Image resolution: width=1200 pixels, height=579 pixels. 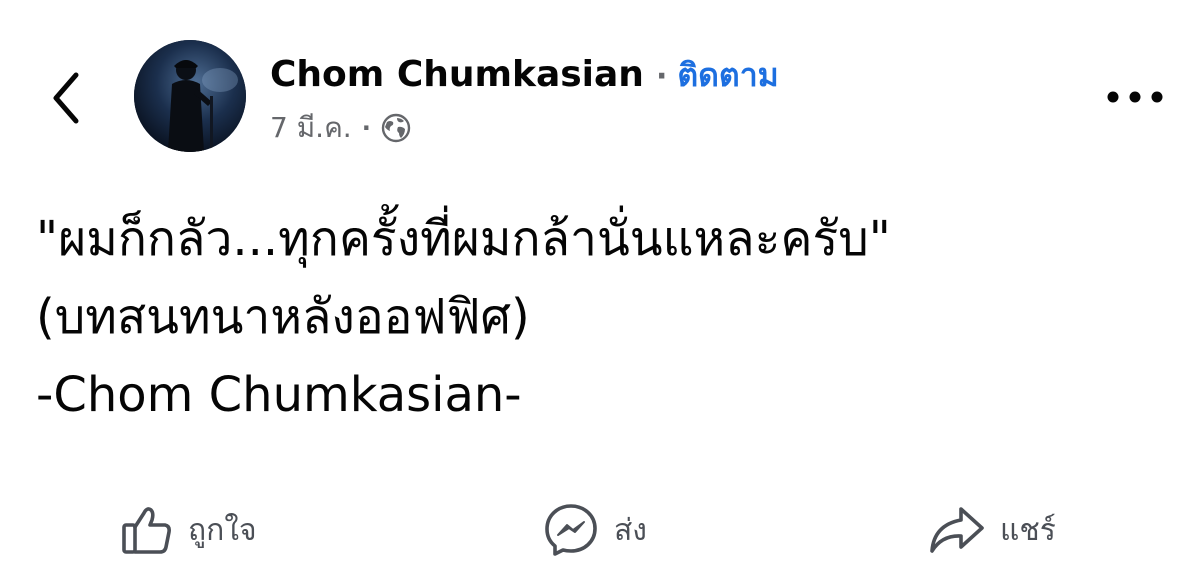 I want to click on avatar-photo, so click(x=190, y=96).